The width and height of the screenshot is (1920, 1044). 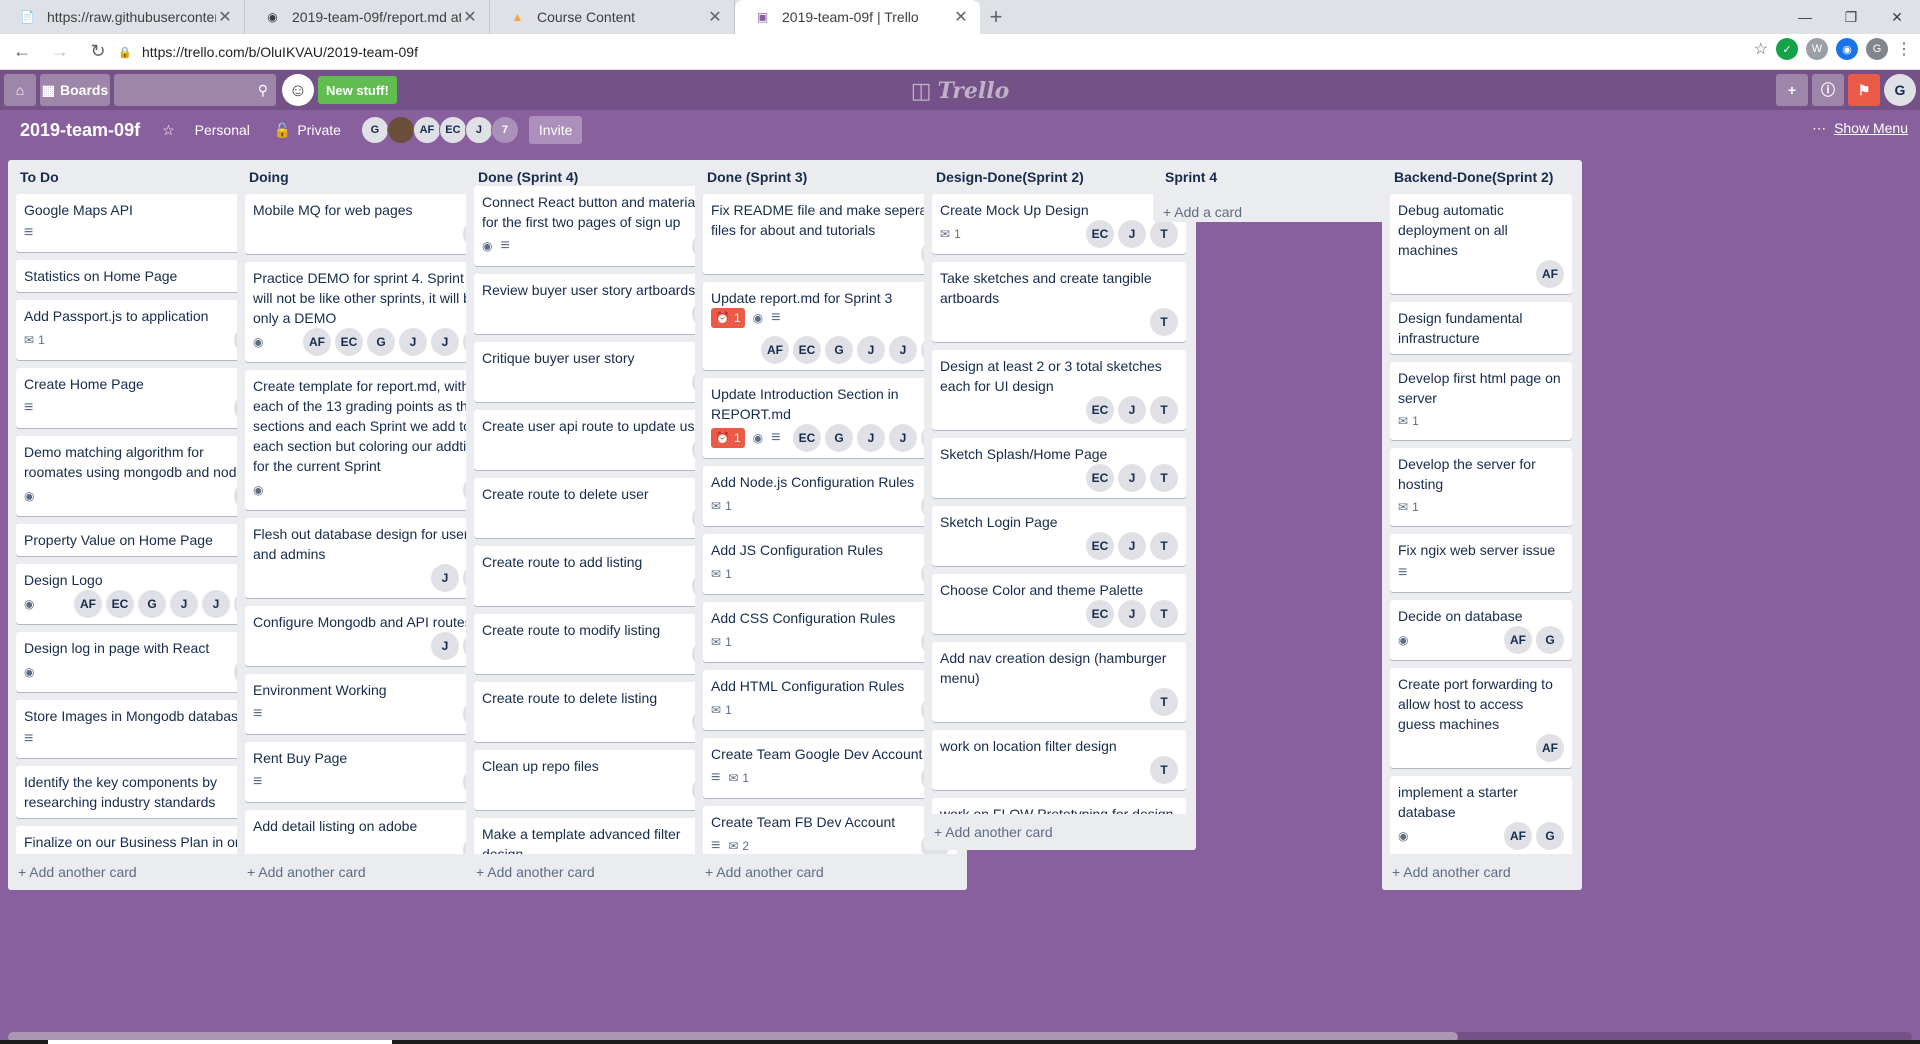 I want to click on board-title: 2019-team-09f, so click(x=80, y=130).